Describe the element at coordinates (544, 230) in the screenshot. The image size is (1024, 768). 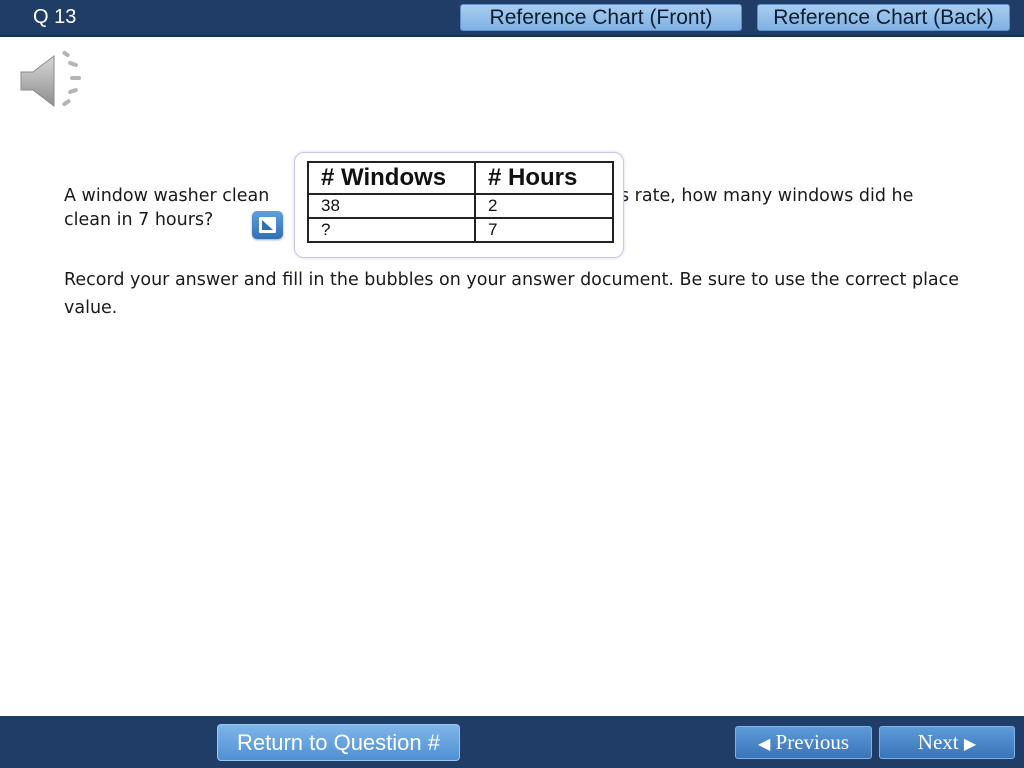
I see `table-cell: 7` at that location.